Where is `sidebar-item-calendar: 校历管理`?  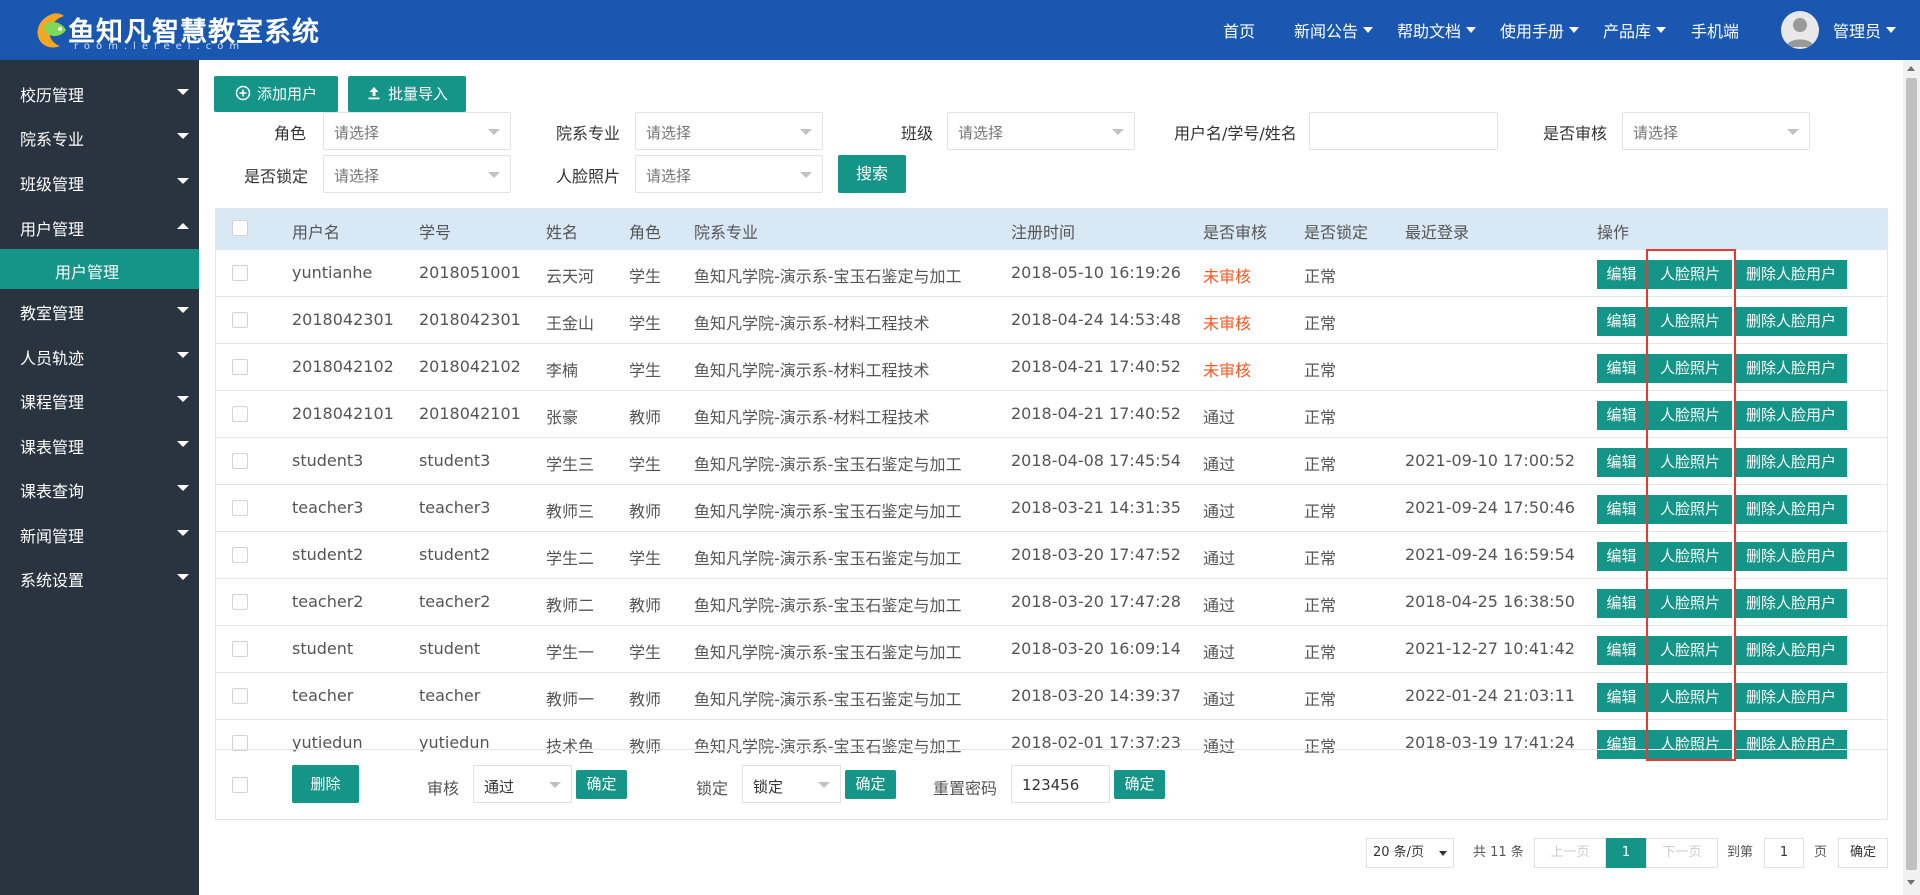
sidebar-item-calendar: 校历管理 is located at coordinates (99, 92).